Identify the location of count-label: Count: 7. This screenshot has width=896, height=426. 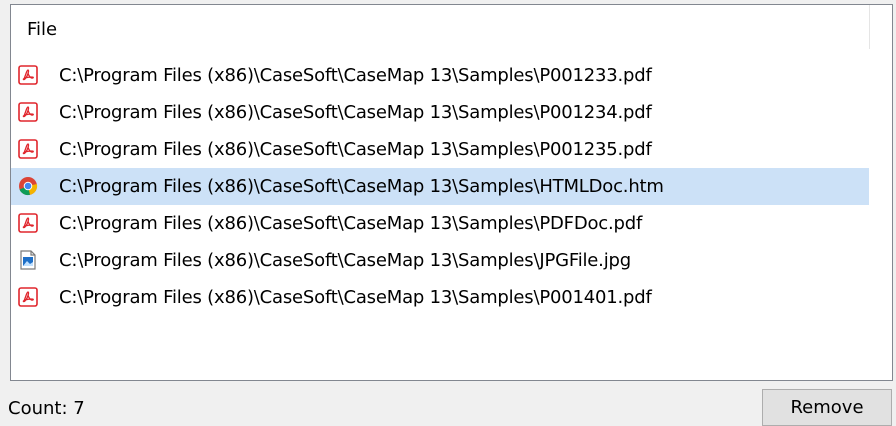
(46, 408).